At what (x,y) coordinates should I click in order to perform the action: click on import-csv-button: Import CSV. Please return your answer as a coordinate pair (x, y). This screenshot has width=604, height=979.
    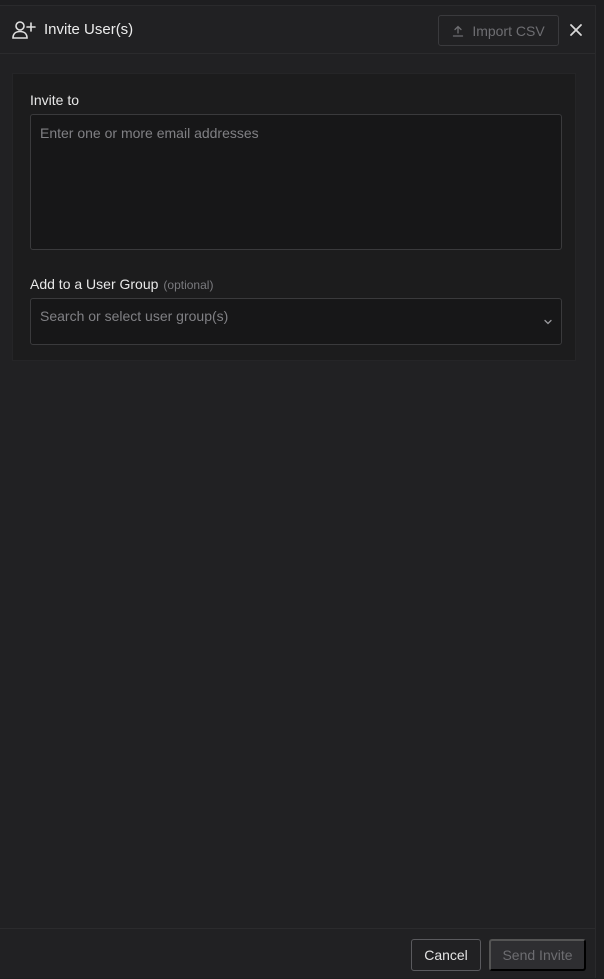
    Looking at the image, I should click on (498, 30).